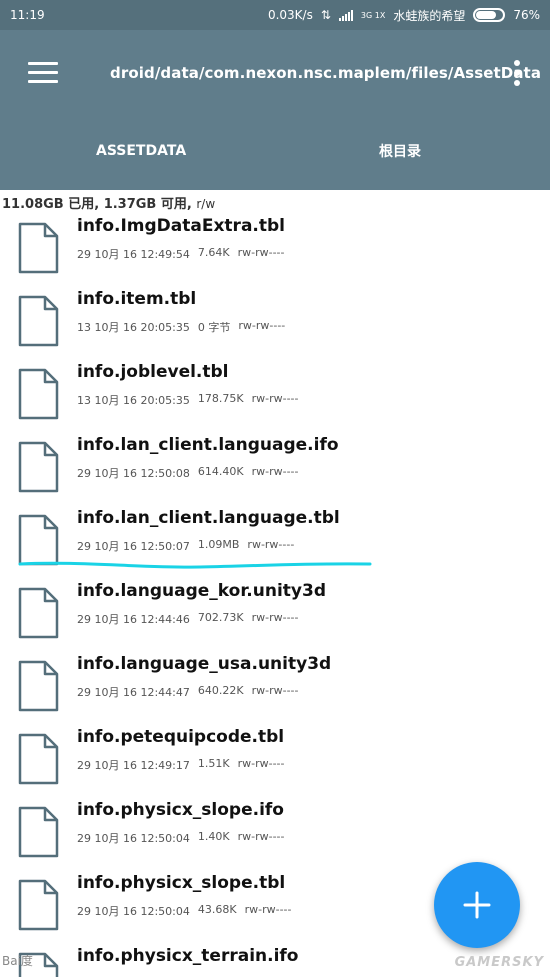  What do you see at coordinates (181, 226) in the screenshot?
I see `file-name: info.ImgDataExtra.tbl` at bounding box center [181, 226].